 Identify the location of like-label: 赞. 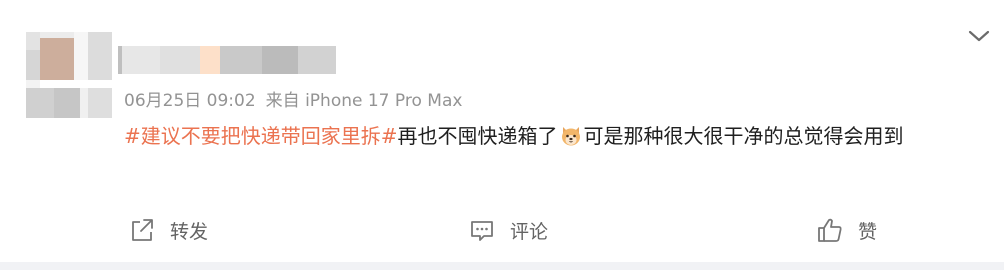
(868, 231).